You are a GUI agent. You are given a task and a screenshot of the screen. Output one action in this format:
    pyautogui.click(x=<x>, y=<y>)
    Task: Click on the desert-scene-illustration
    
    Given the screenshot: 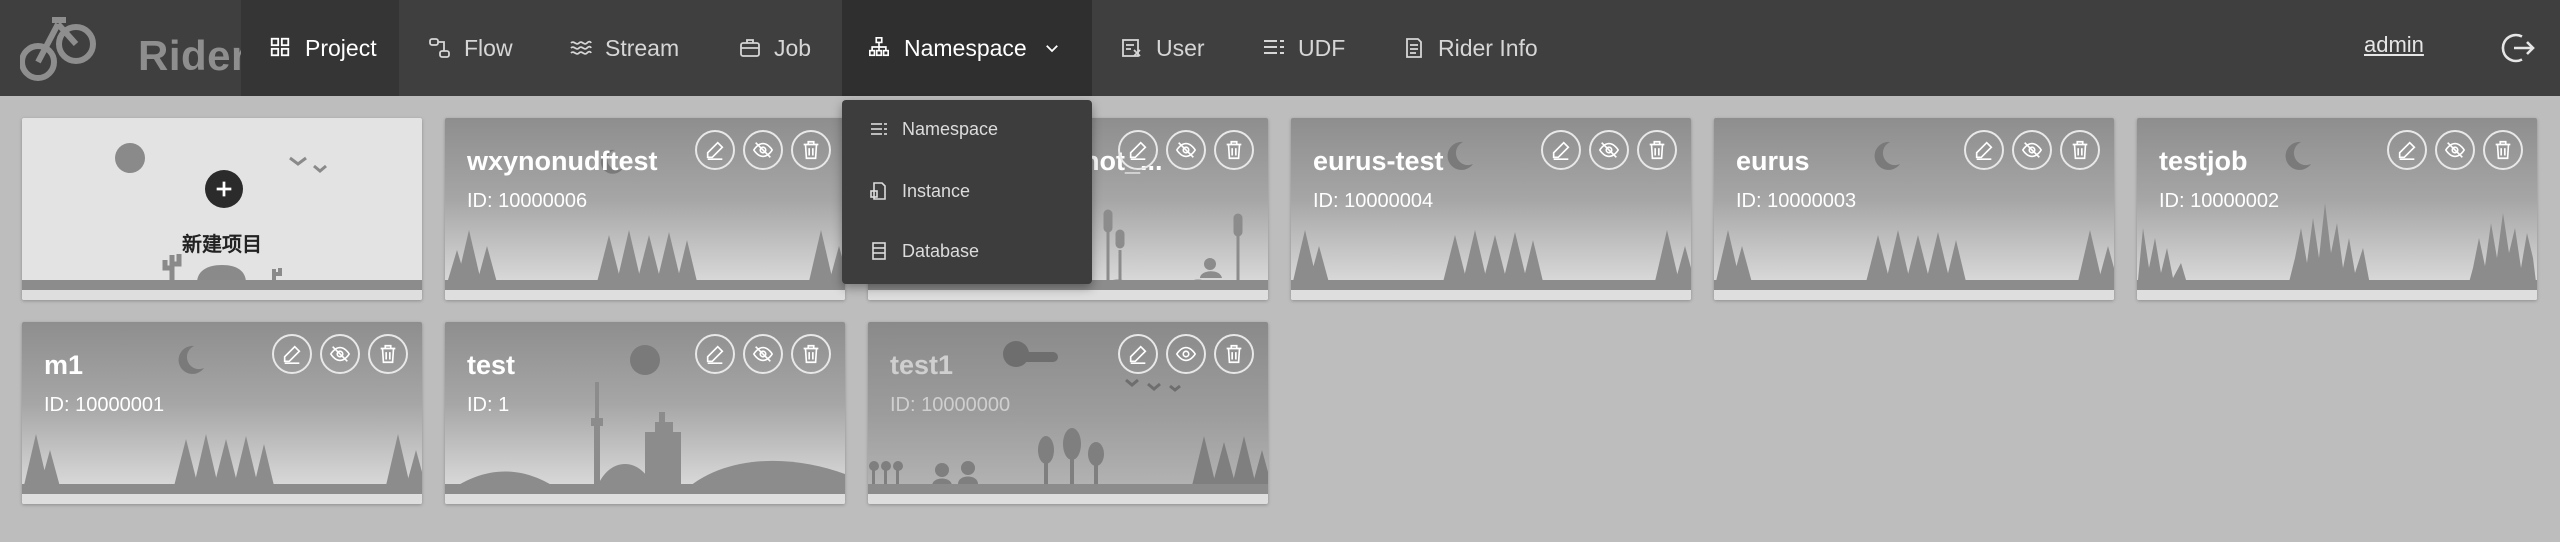 What is the action you would take?
    pyautogui.click(x=222, y=216)
    